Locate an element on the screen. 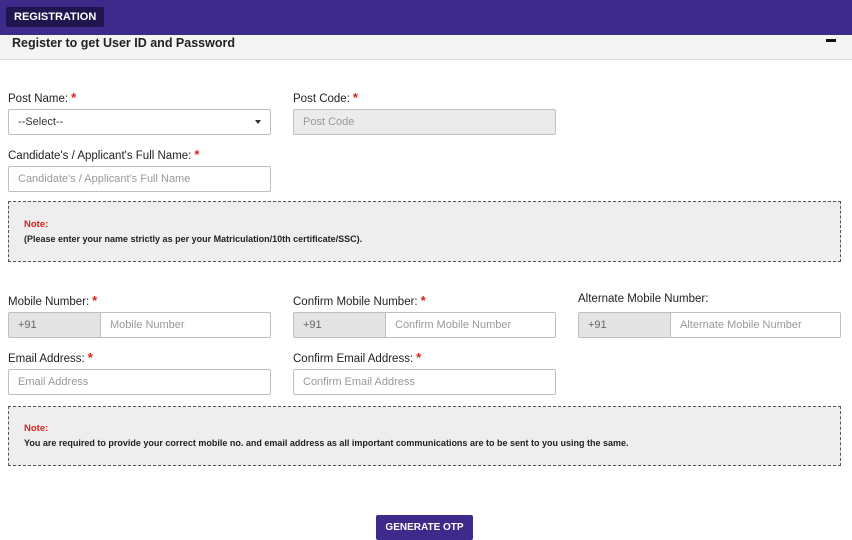  post-name-value: --Select-- is located at coordinates (41, 122).